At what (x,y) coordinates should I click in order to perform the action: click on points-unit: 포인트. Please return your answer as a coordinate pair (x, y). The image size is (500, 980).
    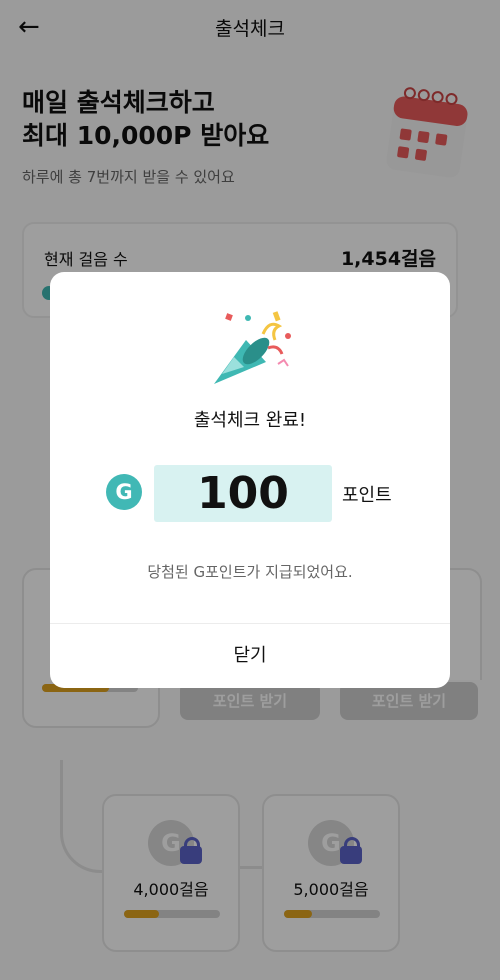
    Looking at the image, I should click on (367, 495).